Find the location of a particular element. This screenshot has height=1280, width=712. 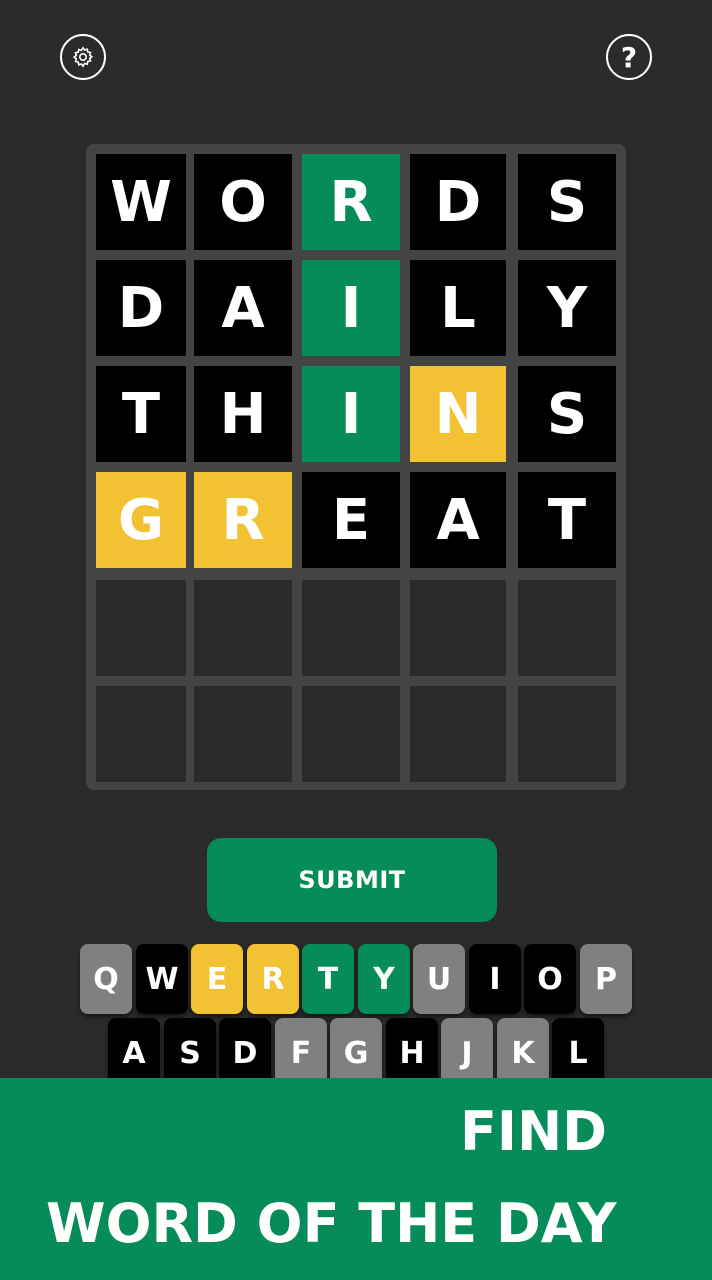

tile-r5-c4 is located at coordinates (458, 628).